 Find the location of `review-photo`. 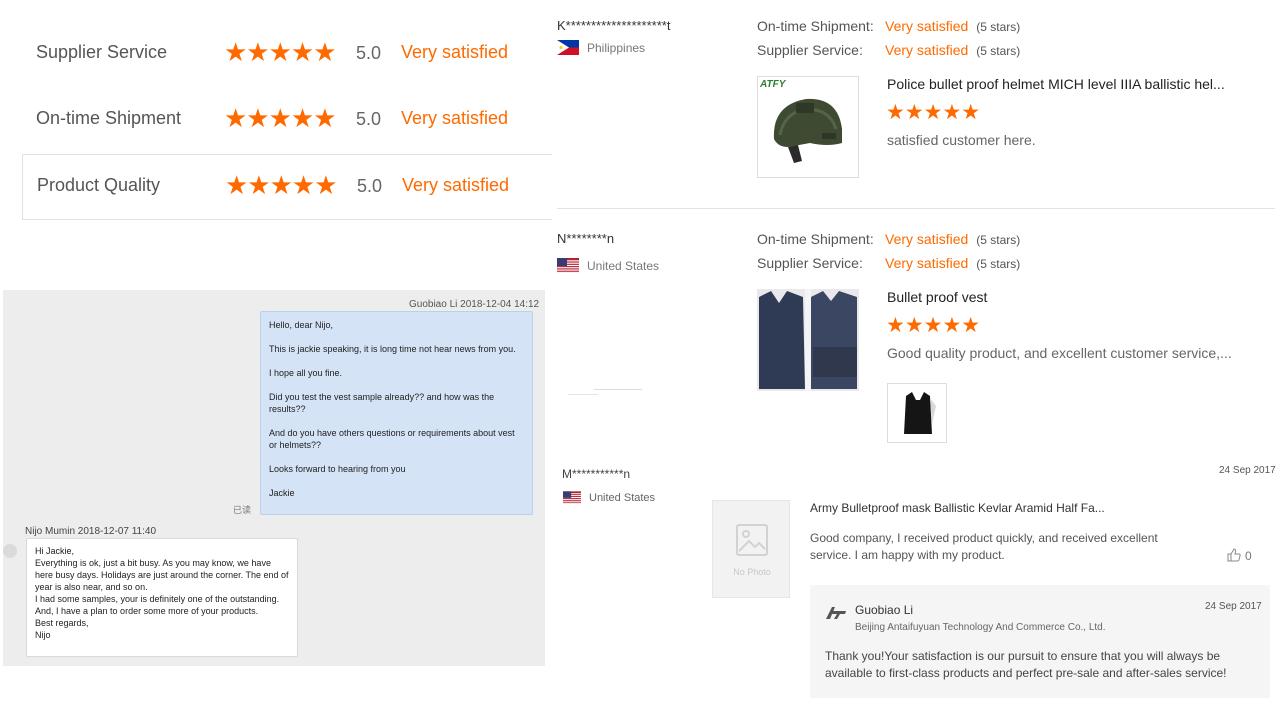

review-photo is located at coordinates (917, 413).